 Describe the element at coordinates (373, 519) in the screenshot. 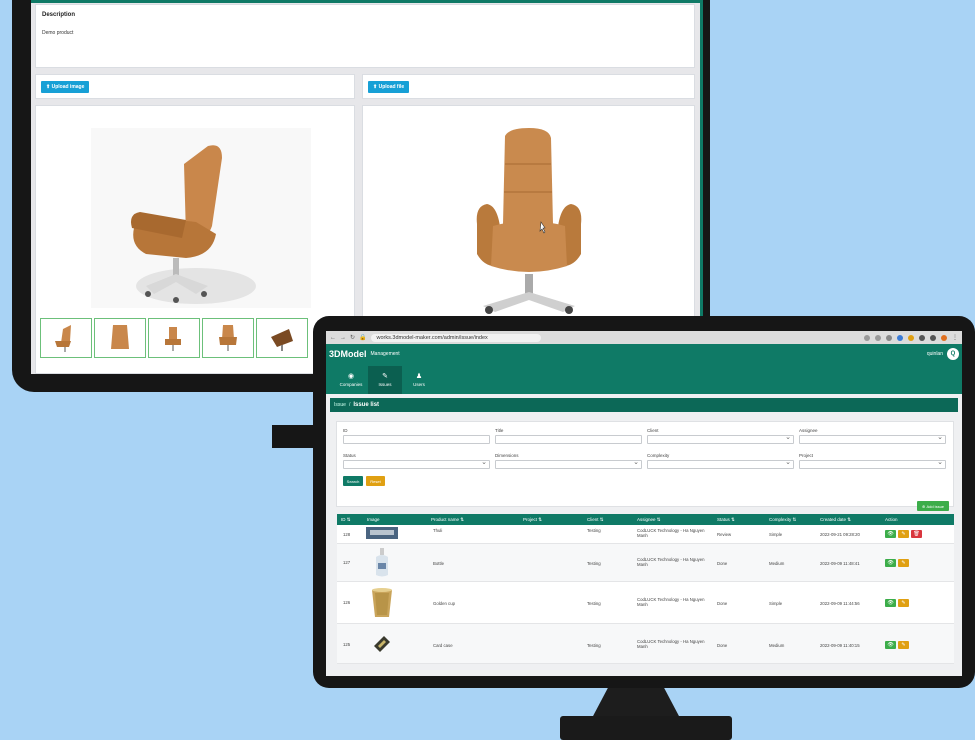

I see `header-image: Image` at that location.